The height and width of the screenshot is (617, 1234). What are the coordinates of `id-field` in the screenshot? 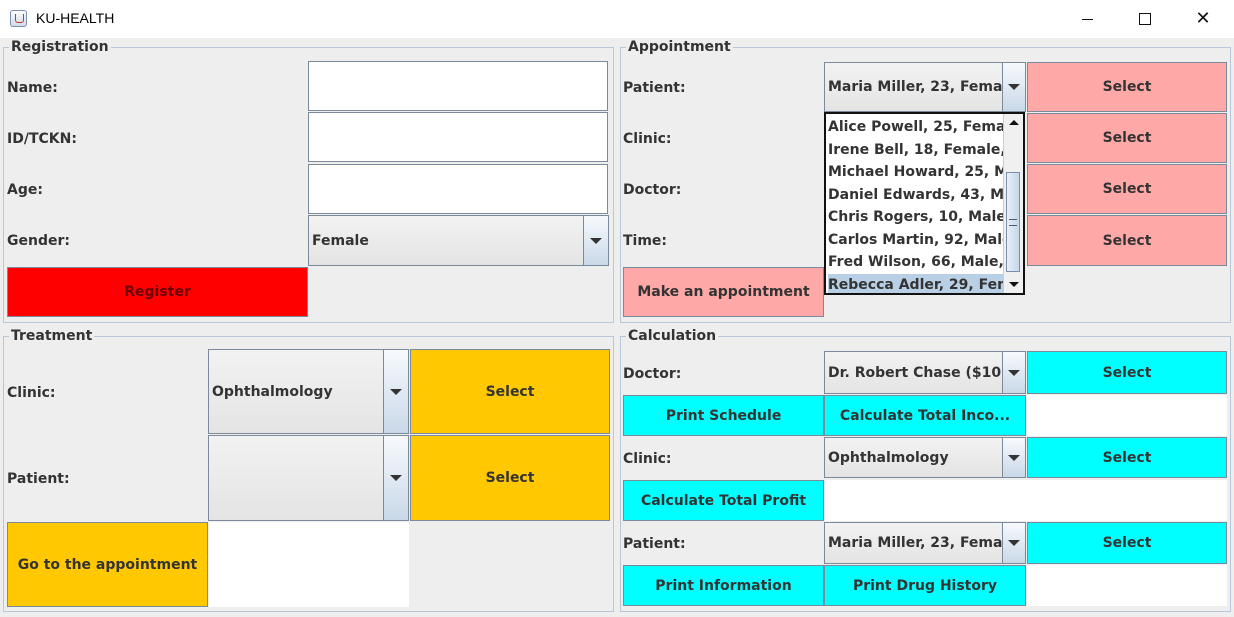 It's located at (458, 137).